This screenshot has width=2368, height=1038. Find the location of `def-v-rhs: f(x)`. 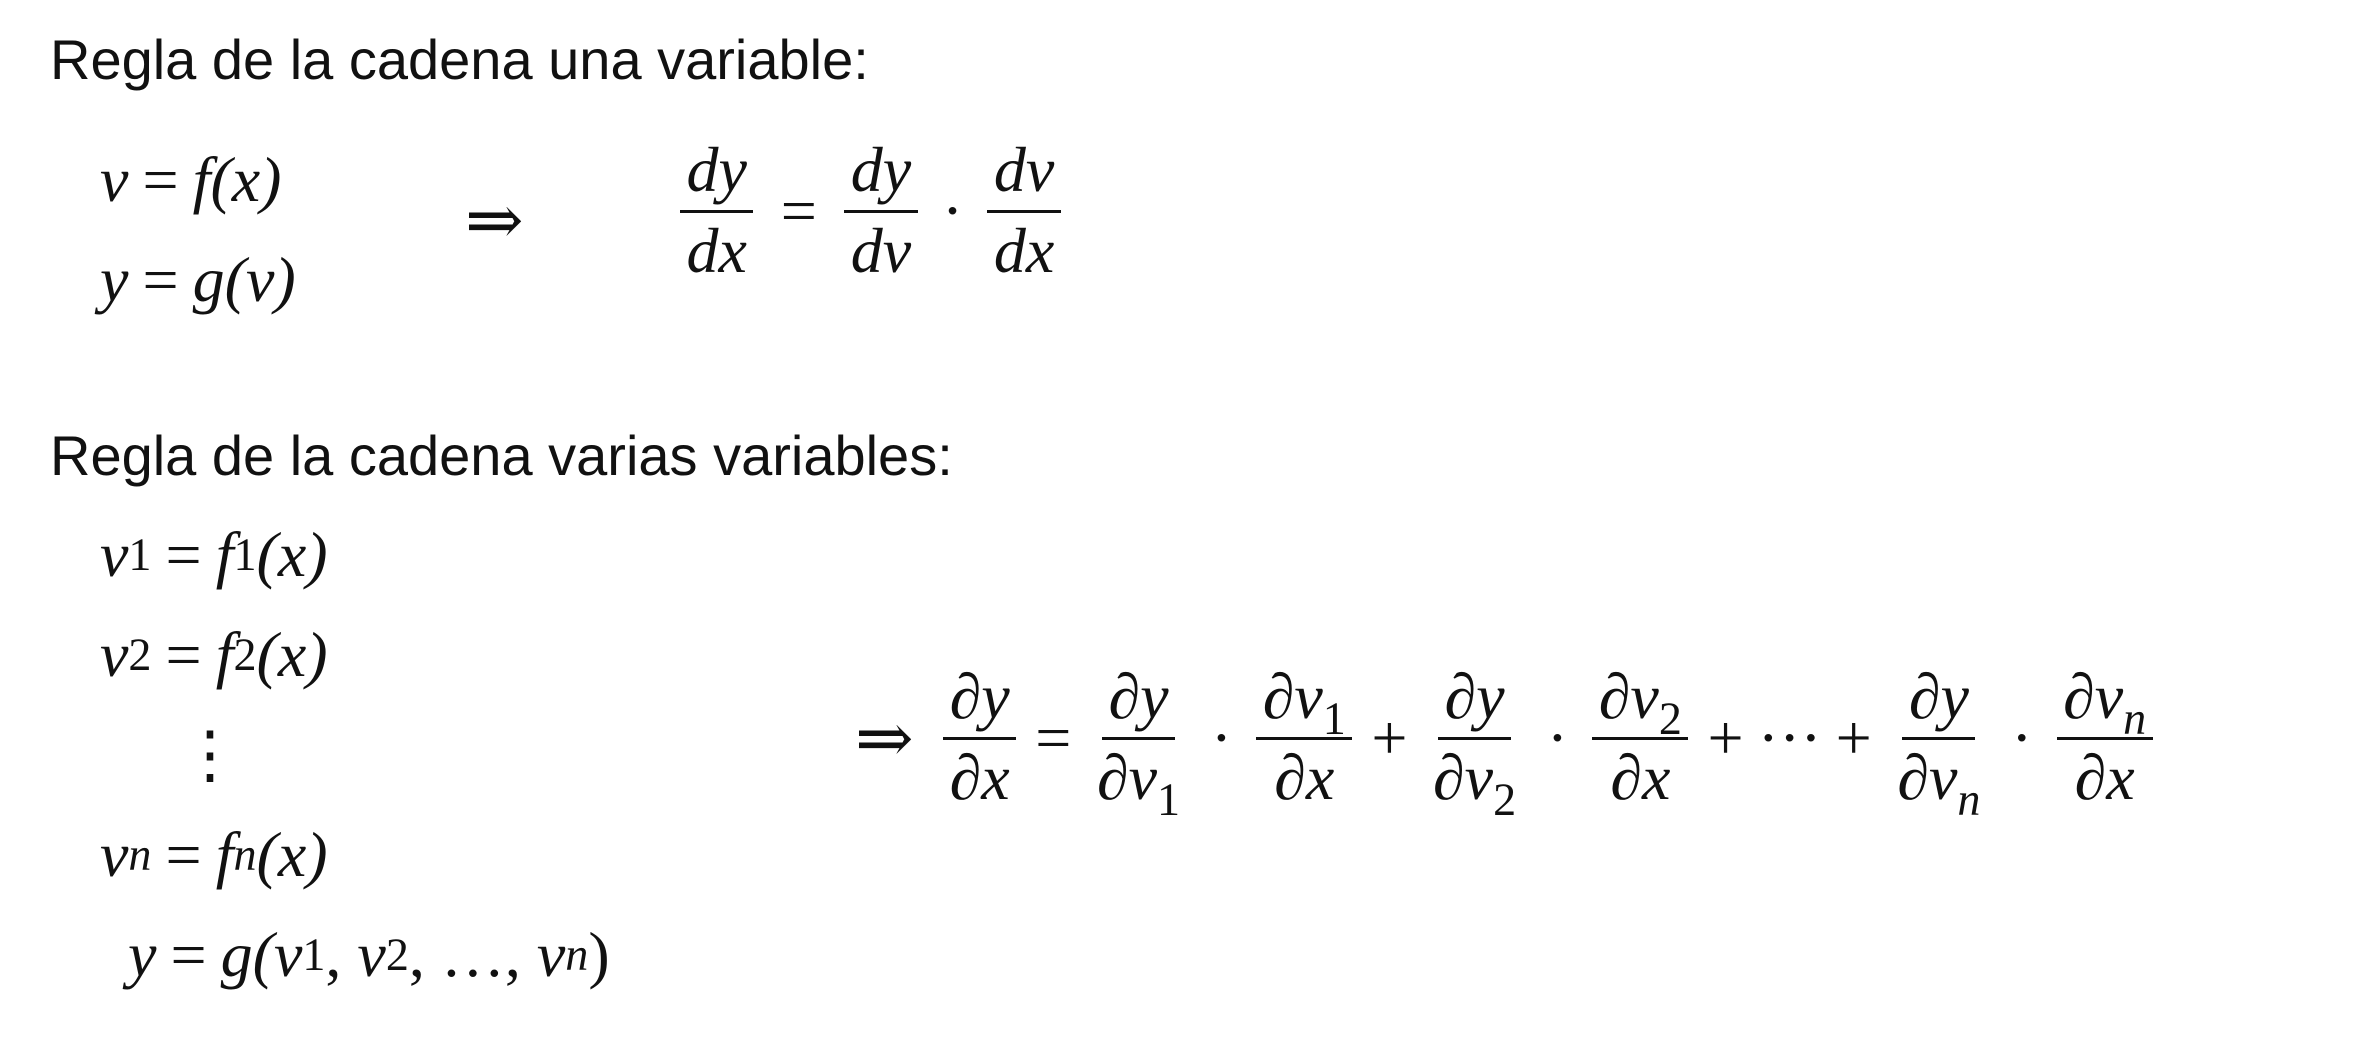

def-v-rhs: f(x) is located at coordinates (237, 179).